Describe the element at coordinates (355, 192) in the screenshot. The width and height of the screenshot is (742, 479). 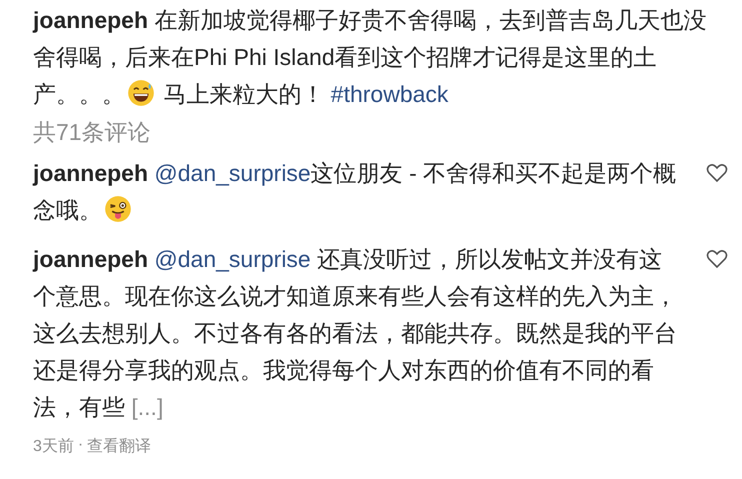
I see `comment-text: joannepeh @dan_surprise这位朋友 - 不舍得和买不起是两个概念哦。` at that location.